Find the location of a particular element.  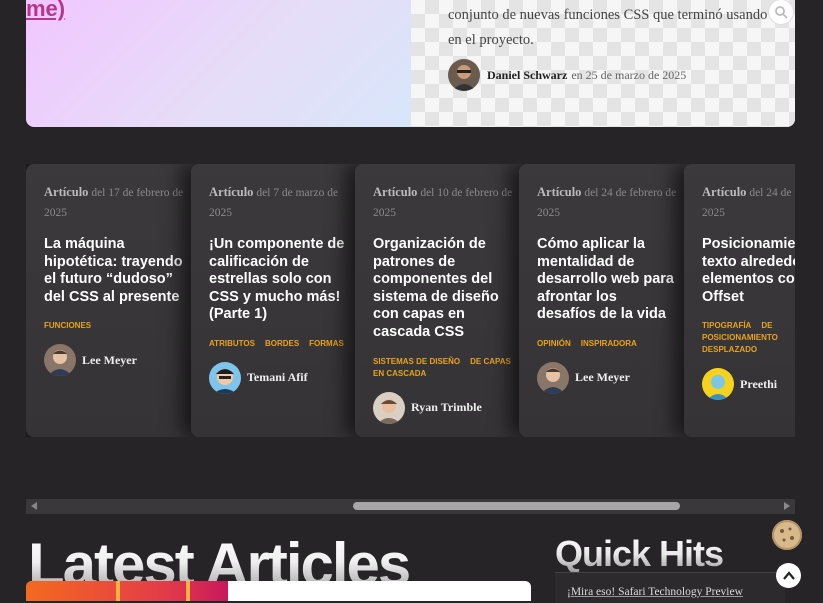

quick-hits-heading: Quick Hits is located at coordinates (639, 553).